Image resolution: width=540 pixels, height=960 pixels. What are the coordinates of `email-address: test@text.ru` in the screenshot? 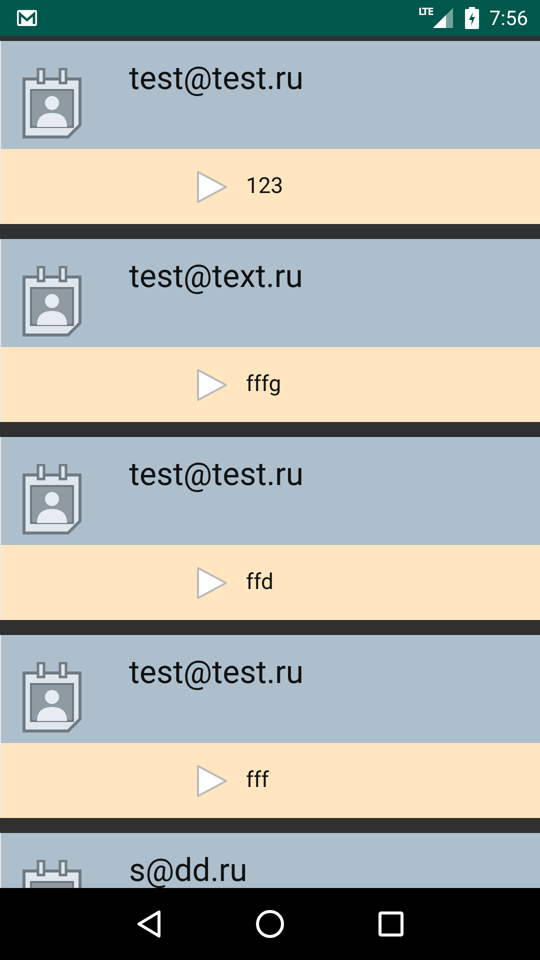 It's located at (216, 276).